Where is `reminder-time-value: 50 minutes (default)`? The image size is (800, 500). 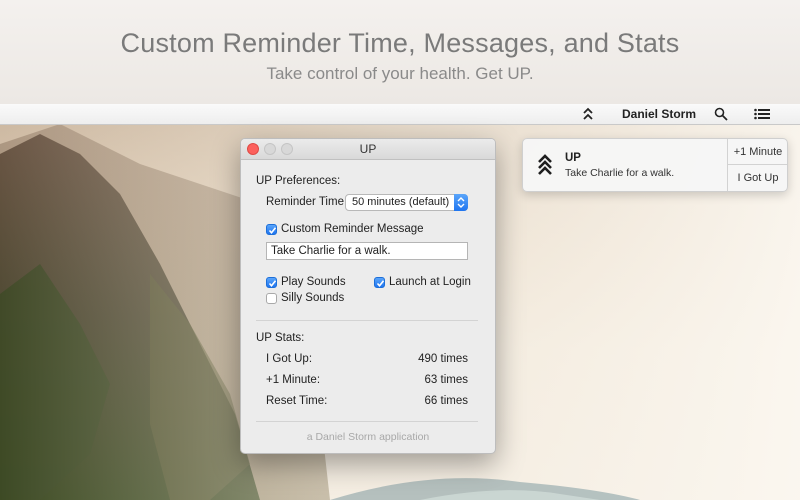 reminder-time-value: 50 minutes (default) is located at coordinates (401, 202).